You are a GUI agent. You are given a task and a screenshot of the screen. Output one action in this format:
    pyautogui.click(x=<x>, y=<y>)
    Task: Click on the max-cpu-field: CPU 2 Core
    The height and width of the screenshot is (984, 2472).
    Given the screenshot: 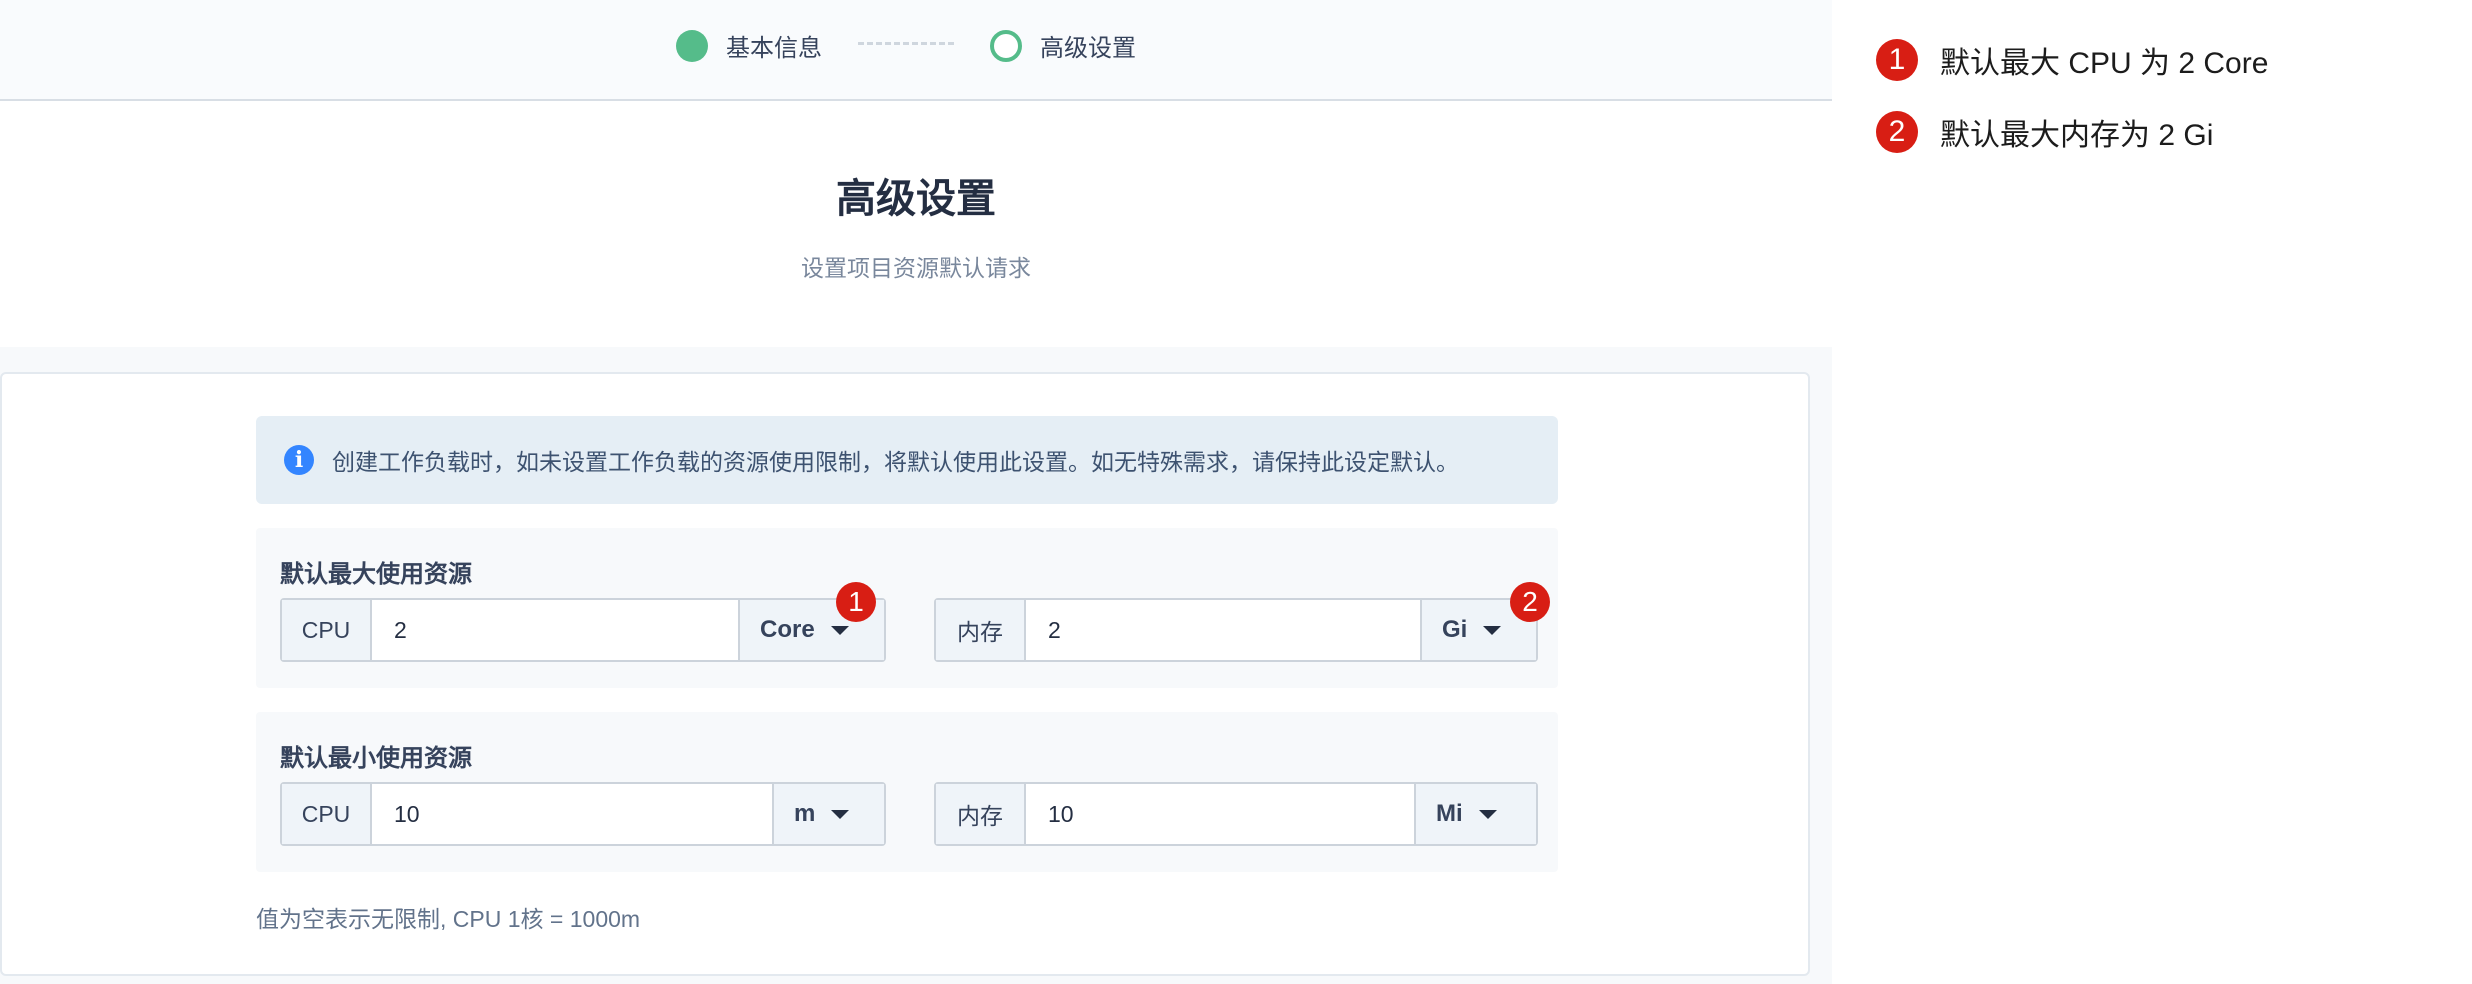 What is the action you would take?
    pyautogui.click(x=583, y=630)
    